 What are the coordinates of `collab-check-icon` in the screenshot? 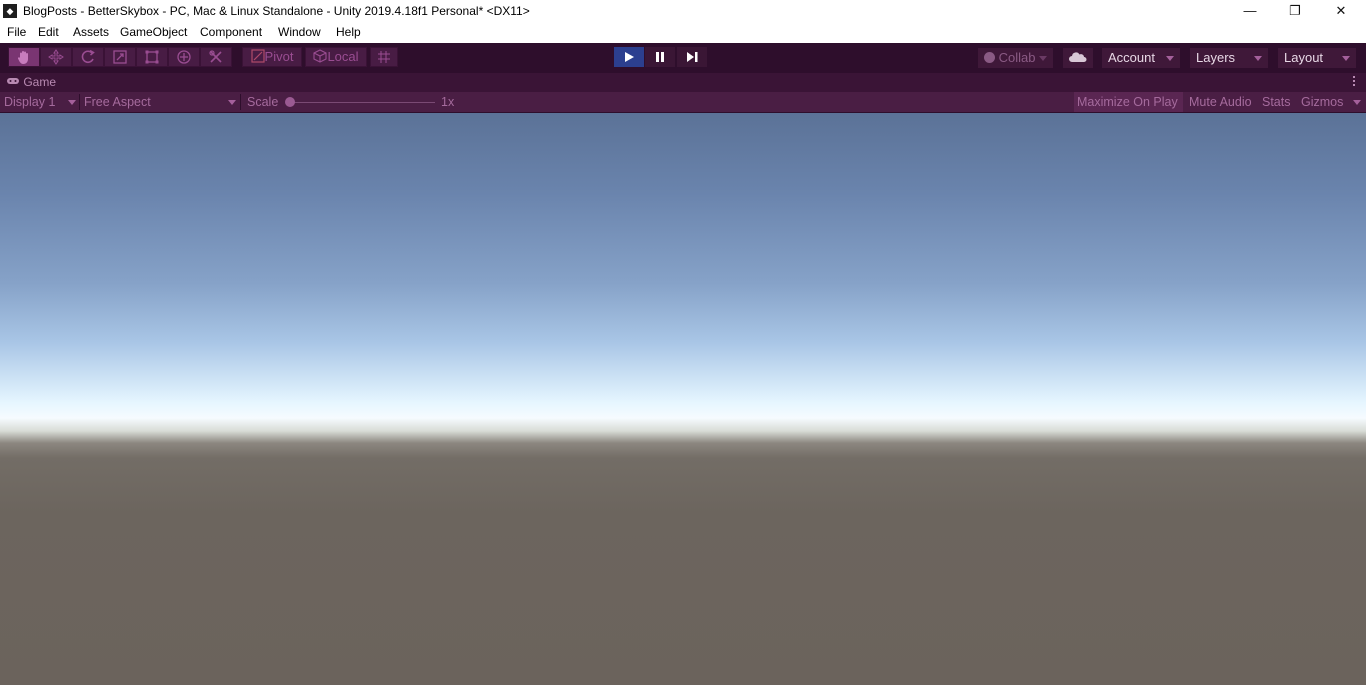 It's located at (989, 57).